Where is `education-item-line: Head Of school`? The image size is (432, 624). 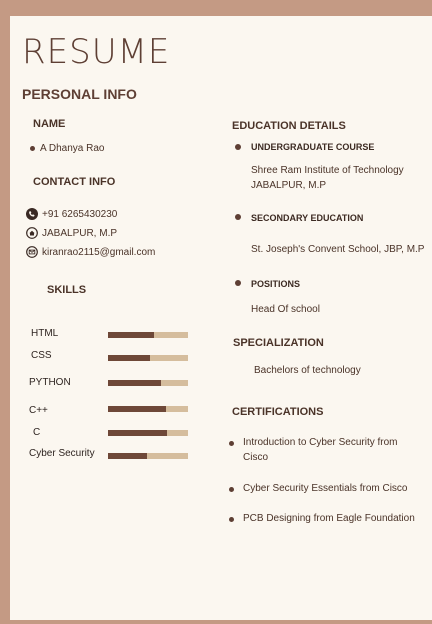 education-item-line: Head Of school is located at coordinates (285, 309).